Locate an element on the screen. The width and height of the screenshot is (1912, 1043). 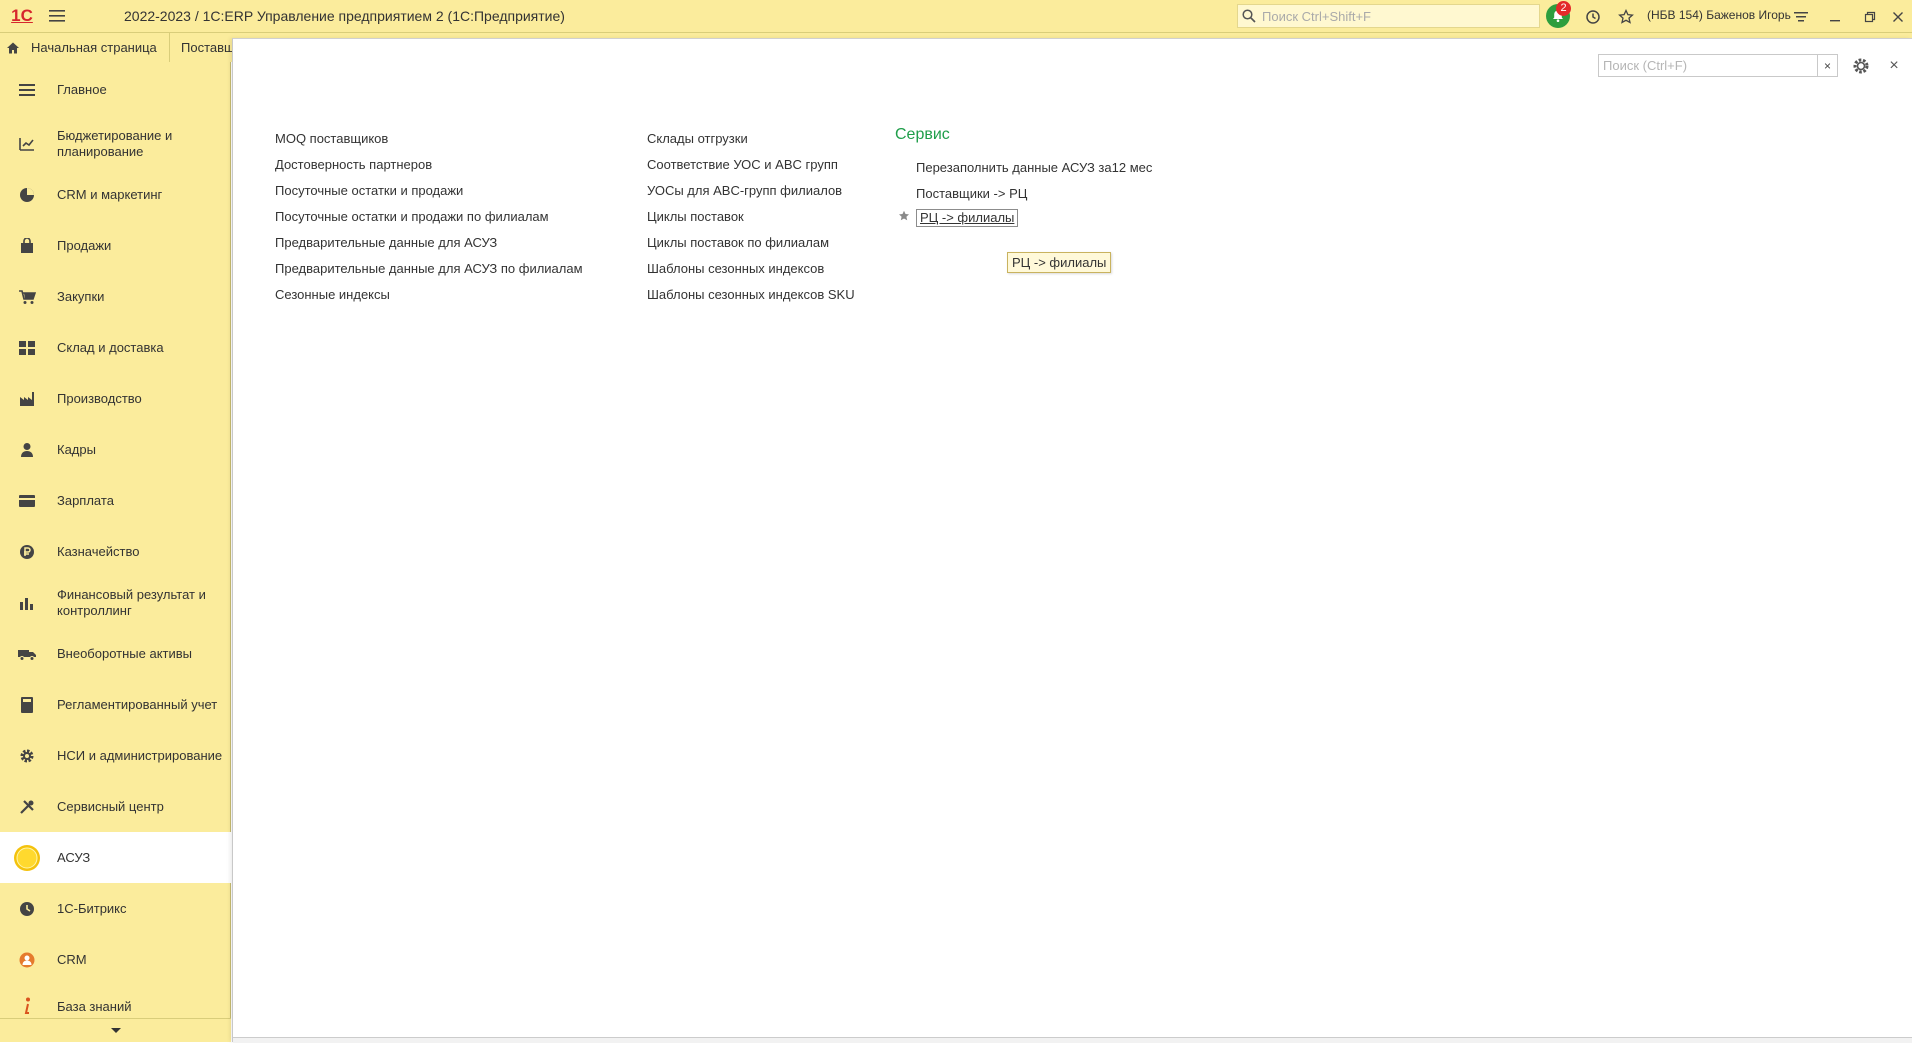
sidebar-item-budgeting: Бюджетирование и планирование is located at coordinates (115, 143).